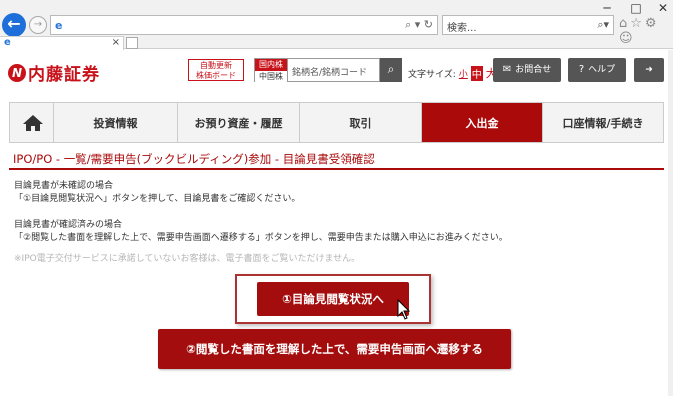 Image resolution: width=673 pixels, height=396 pixels. What do you see at coordinates (17, 72) in the screenshot?
I see `logo-mark-icon: N` at bounding box center [17, 72].